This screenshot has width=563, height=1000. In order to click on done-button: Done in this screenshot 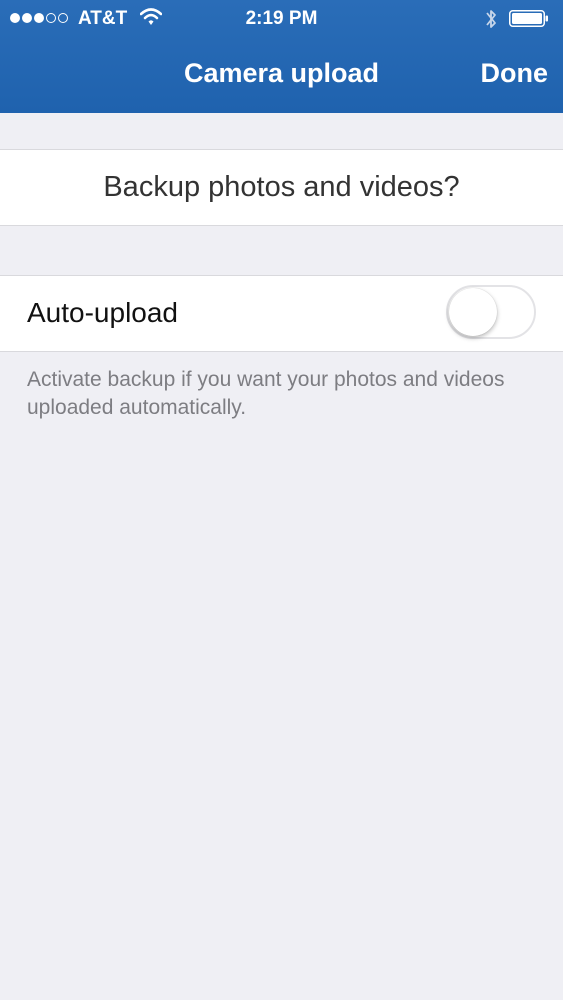, I will do `click(515, 73)`.